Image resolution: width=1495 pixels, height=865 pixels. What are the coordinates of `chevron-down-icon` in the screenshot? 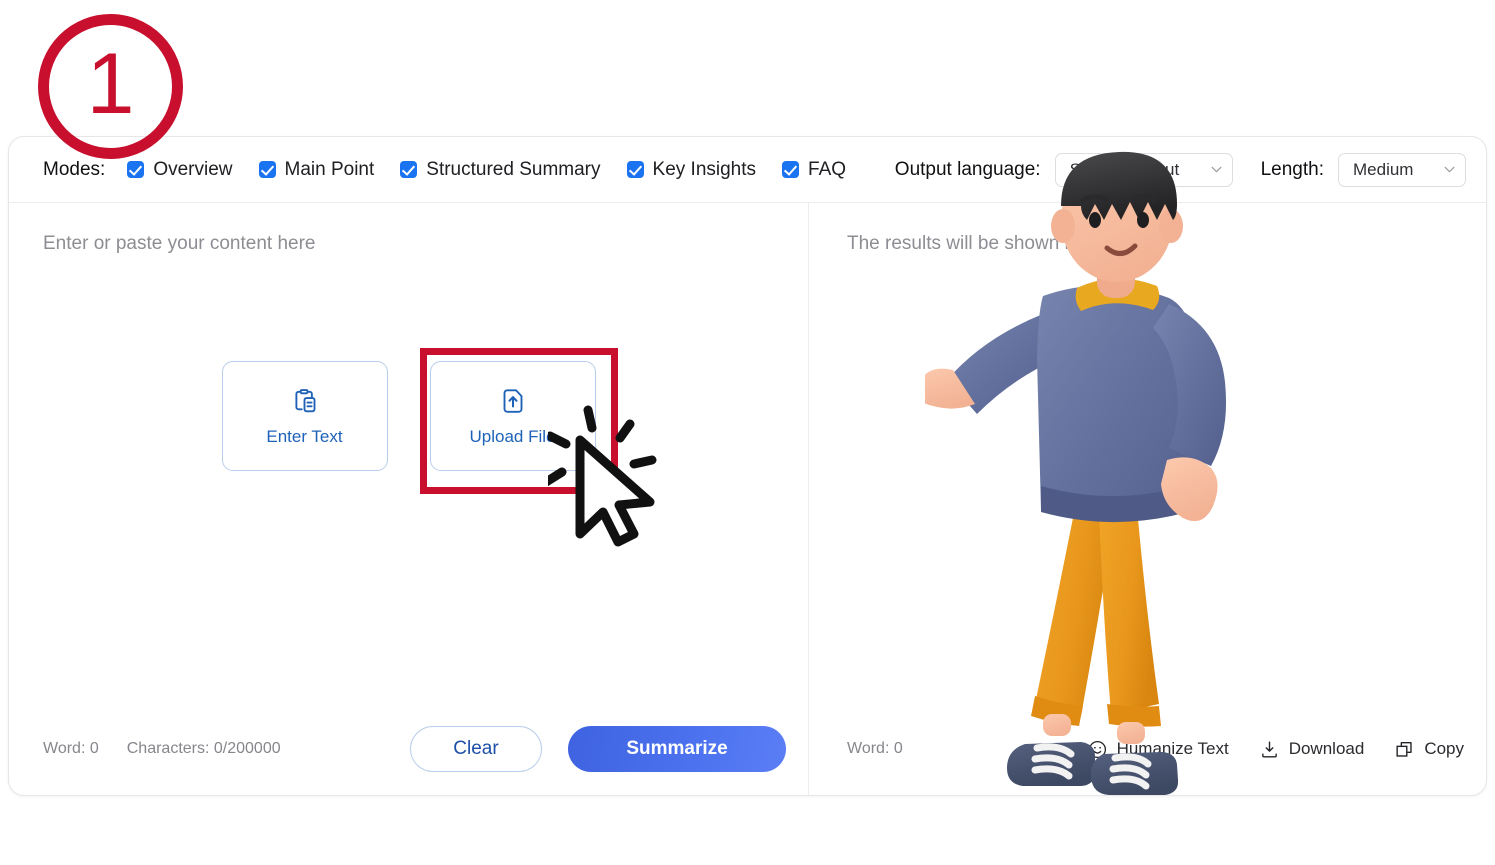 It's located at (1449, 169).